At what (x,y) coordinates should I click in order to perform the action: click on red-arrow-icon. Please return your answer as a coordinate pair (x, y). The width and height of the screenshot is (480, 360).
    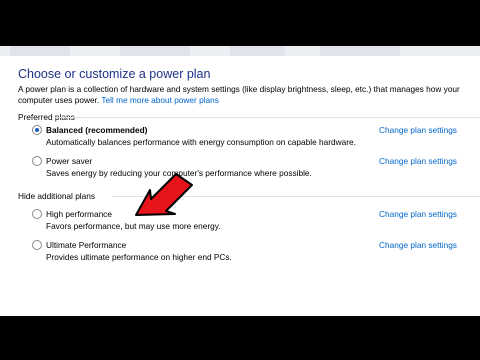
    Looking at the image, I should click on (164, 194).